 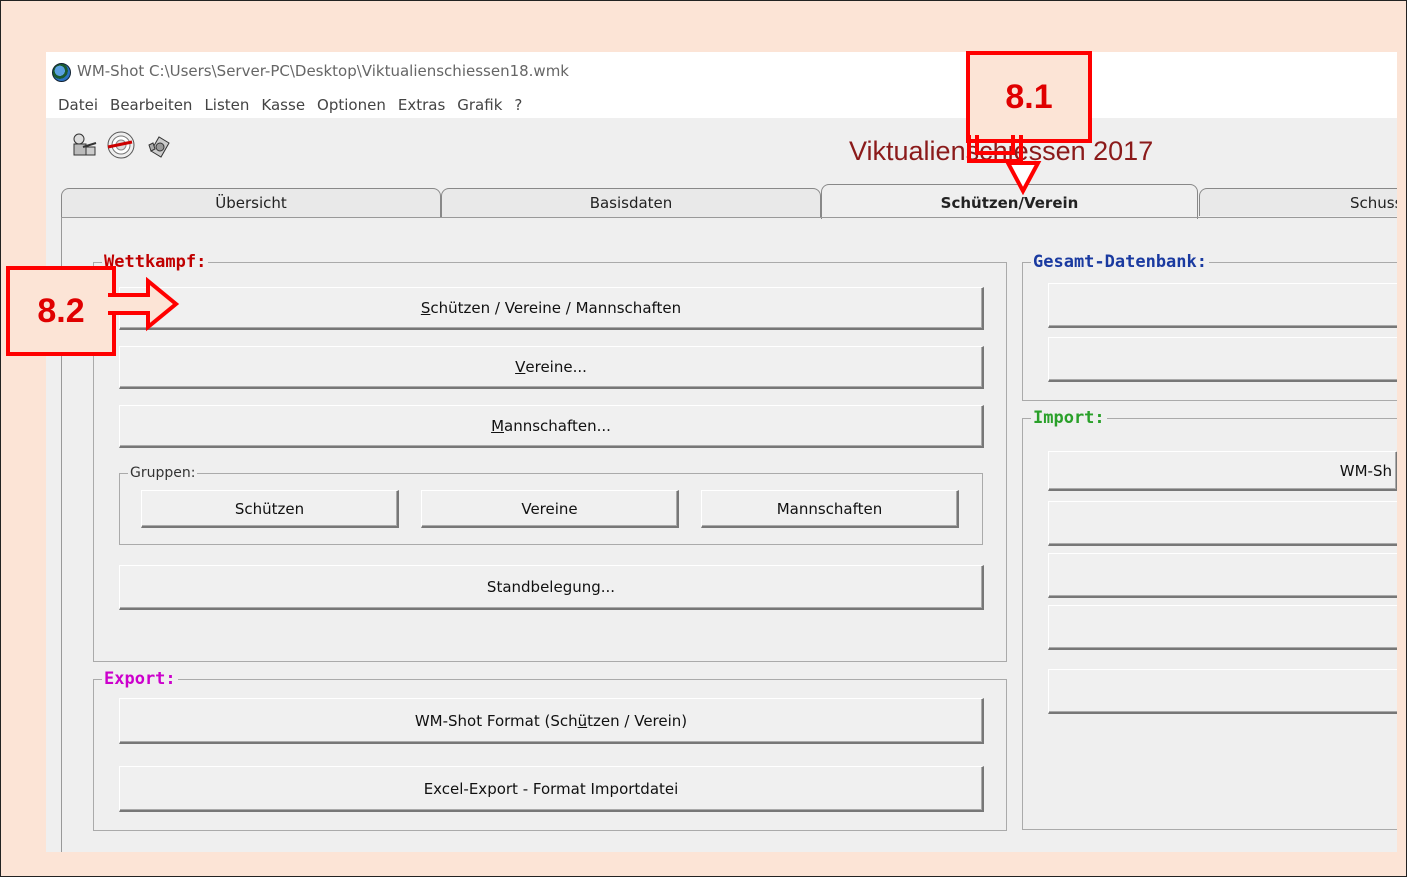 I want to click on callout-8-1-arrow, so click(x=1004, y=165).